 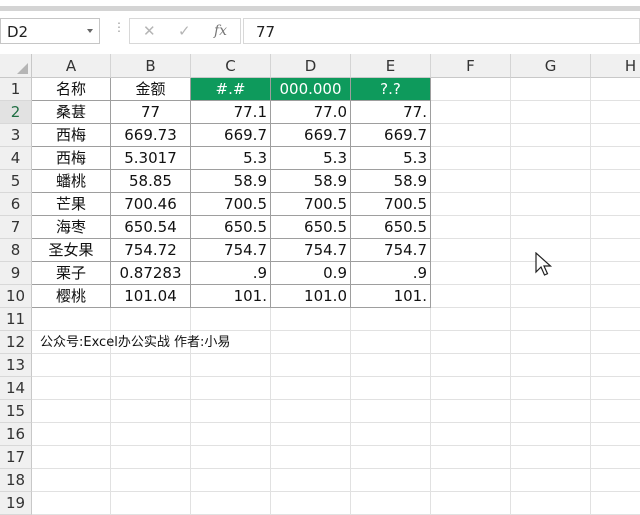 What do you see at coordinates (71, 66) in the screenshot?
I see `column-header-a: A` at bounding box center [71, 66].